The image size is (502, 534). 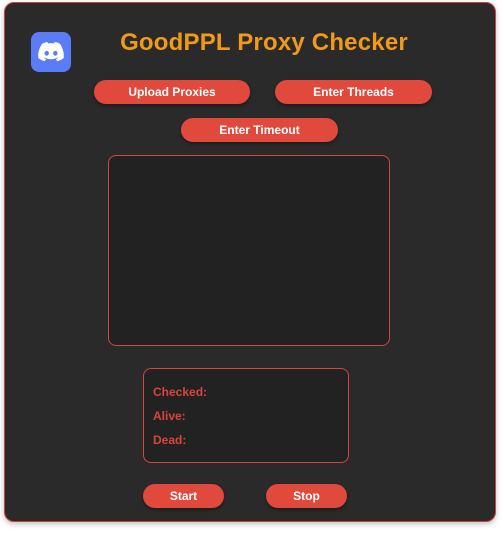 I want to click on dead-label: Dead:, so click(x=170, y=440).